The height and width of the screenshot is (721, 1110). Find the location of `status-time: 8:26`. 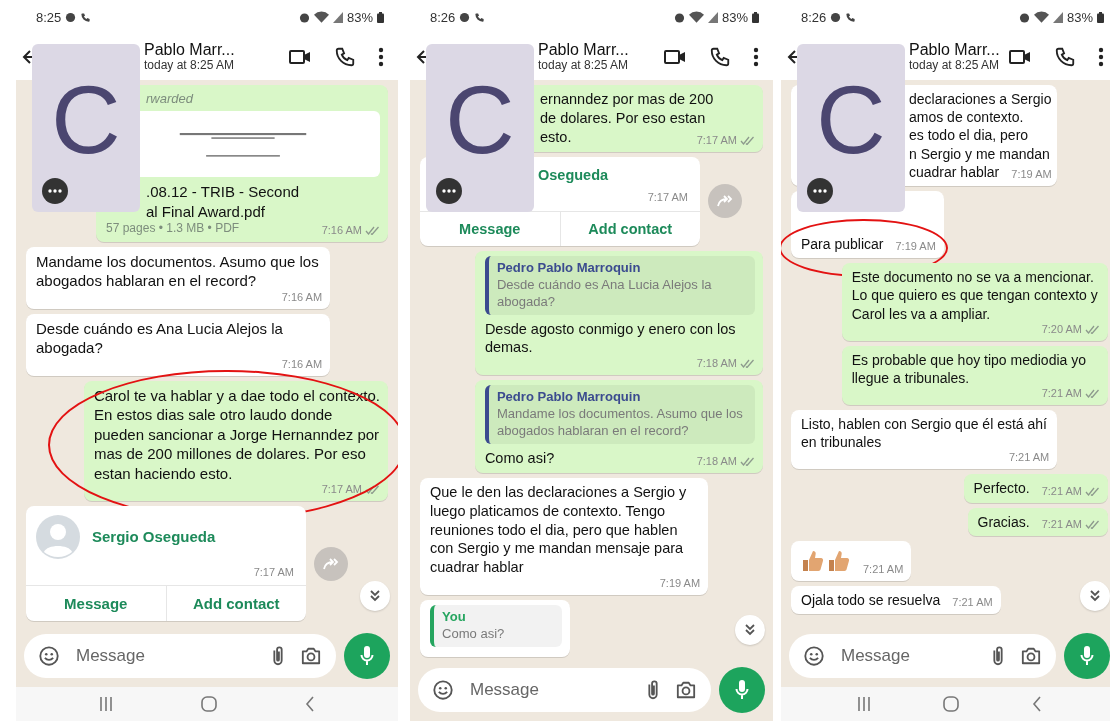

status-time: 8:26 is located at coordinates (443, 17).